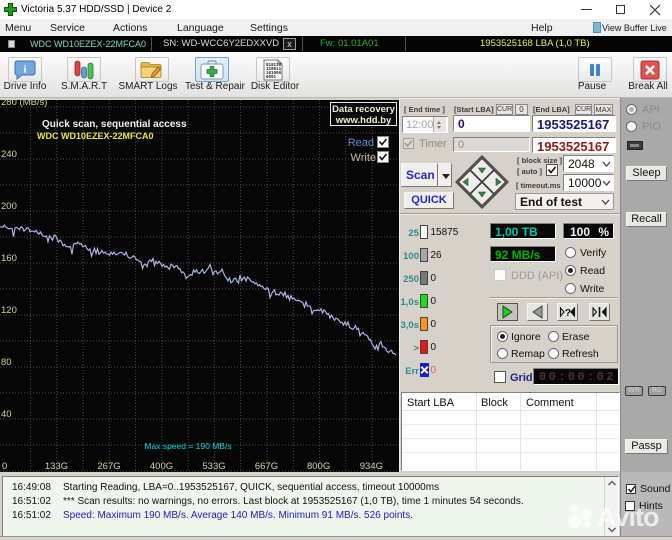  Describe the element at coordinates (9, 154) in the screenshot. I see `svg-text: 240` at that location.